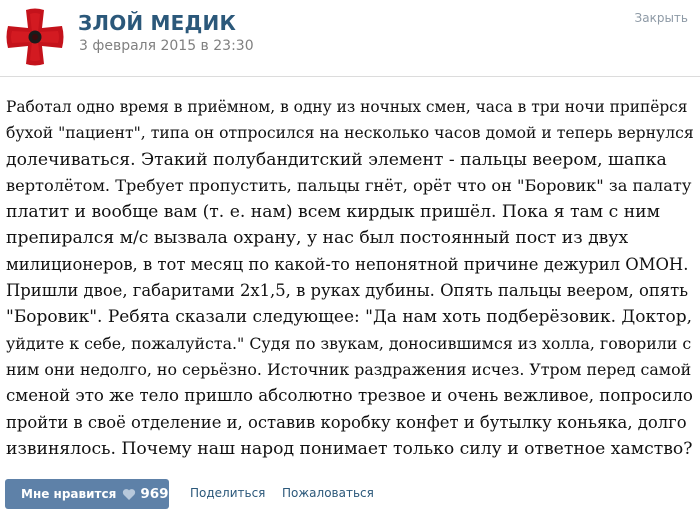  I want to click on like-label: Мне нравится, so click(69, 494).